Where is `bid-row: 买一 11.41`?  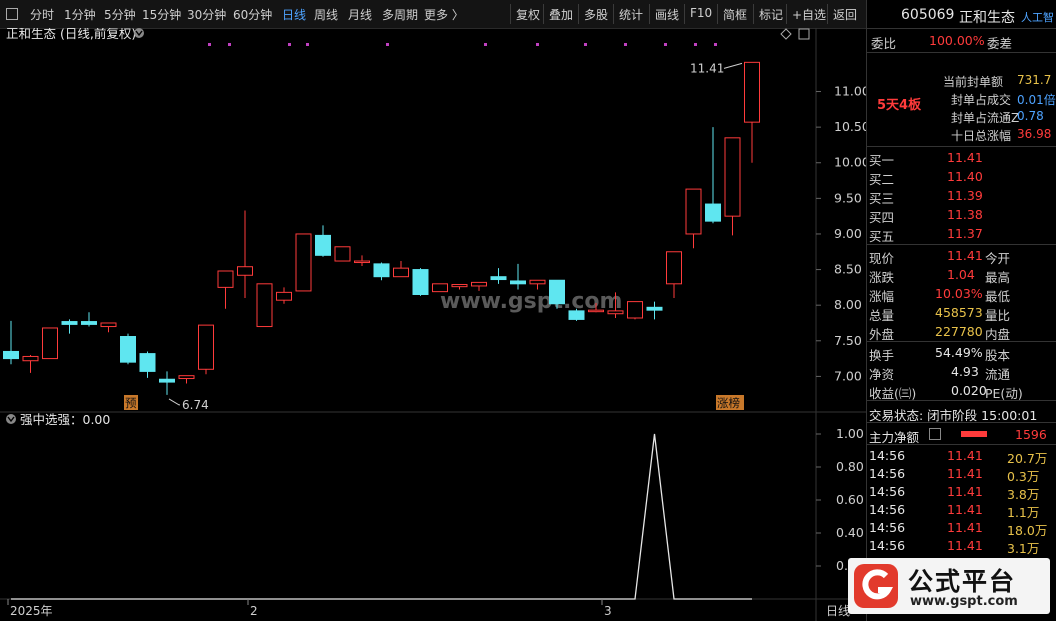
bid-row: 买一 11.41 is located at coordinates (961, 158).